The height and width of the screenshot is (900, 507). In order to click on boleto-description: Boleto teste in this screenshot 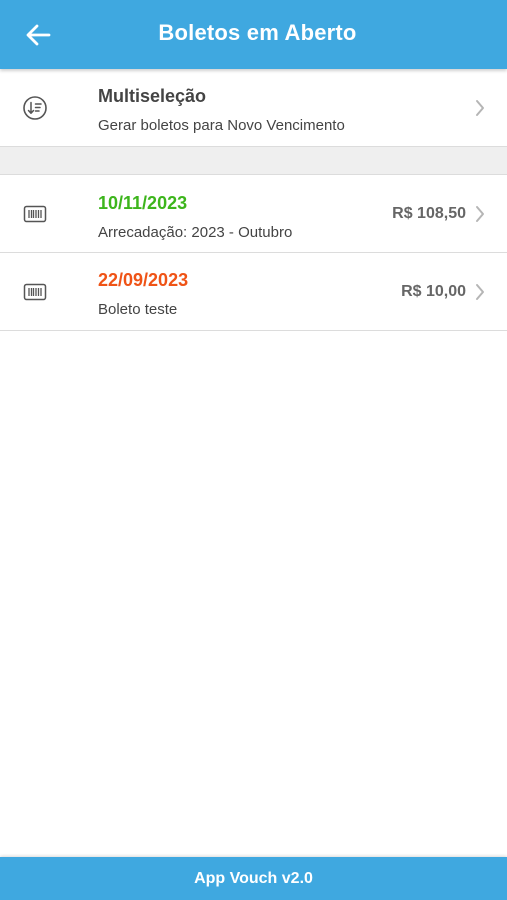, I will do `click(138, 309)`.